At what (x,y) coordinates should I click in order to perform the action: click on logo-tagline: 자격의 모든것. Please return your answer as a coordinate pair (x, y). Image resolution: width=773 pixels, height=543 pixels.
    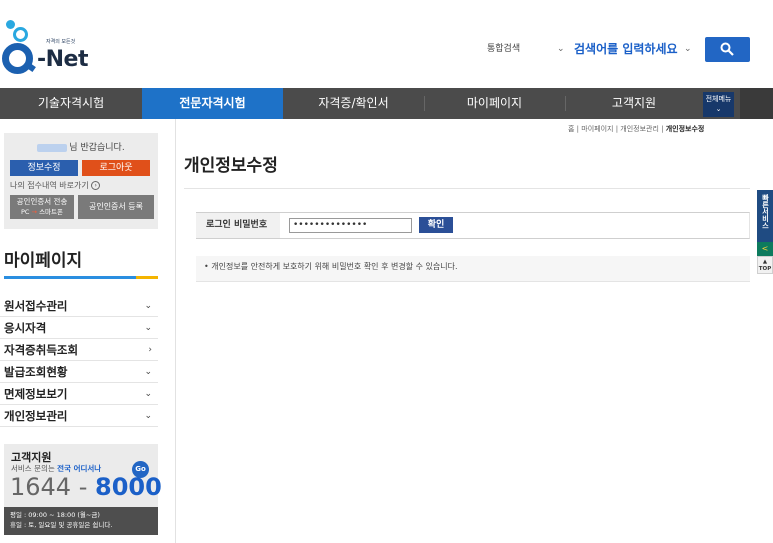
    Looking at the image, I should click on (61, 42).